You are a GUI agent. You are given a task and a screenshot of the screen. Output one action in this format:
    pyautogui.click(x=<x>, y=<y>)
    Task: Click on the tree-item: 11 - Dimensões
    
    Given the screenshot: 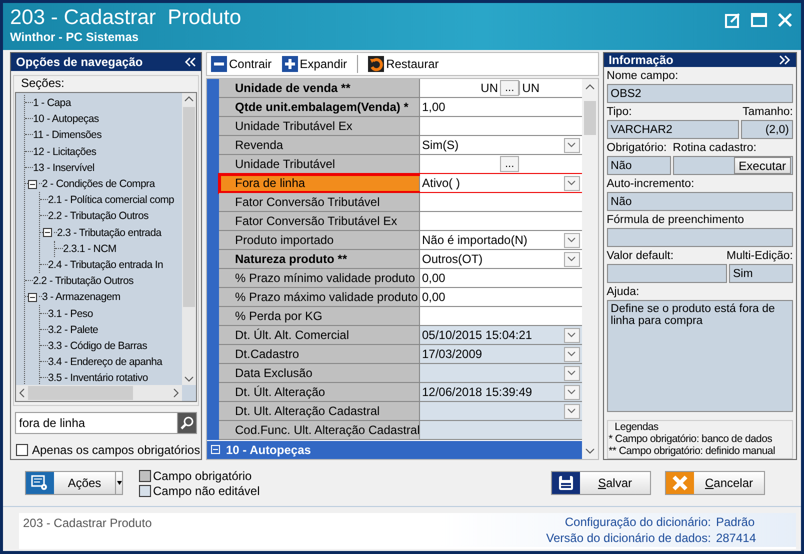 What is the action you would take?
    pyautogui.click(x=67, y=135)
    